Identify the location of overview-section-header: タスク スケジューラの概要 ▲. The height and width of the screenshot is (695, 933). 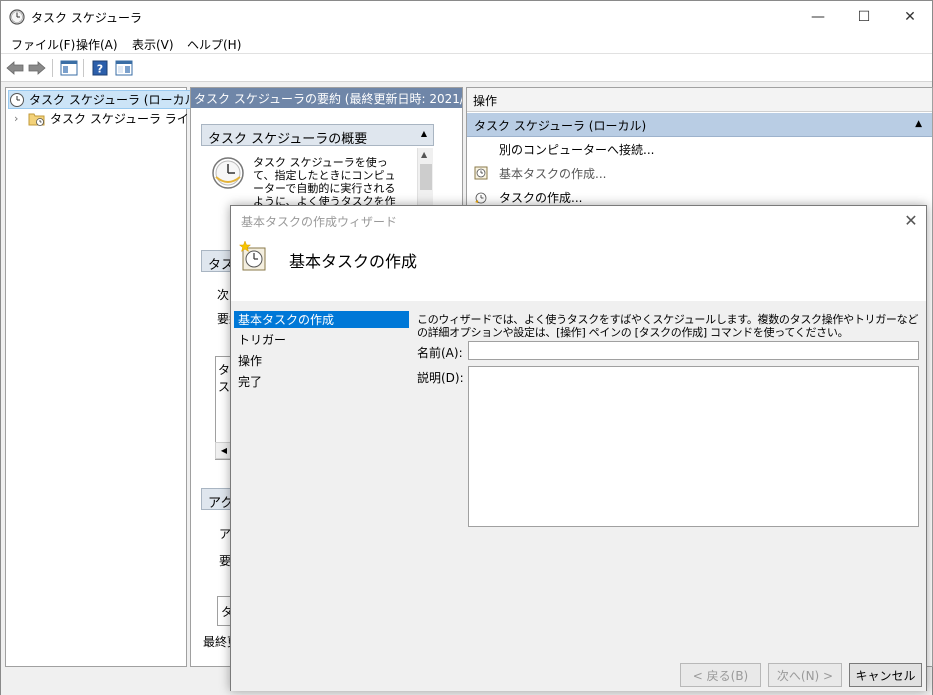
(317, 135).